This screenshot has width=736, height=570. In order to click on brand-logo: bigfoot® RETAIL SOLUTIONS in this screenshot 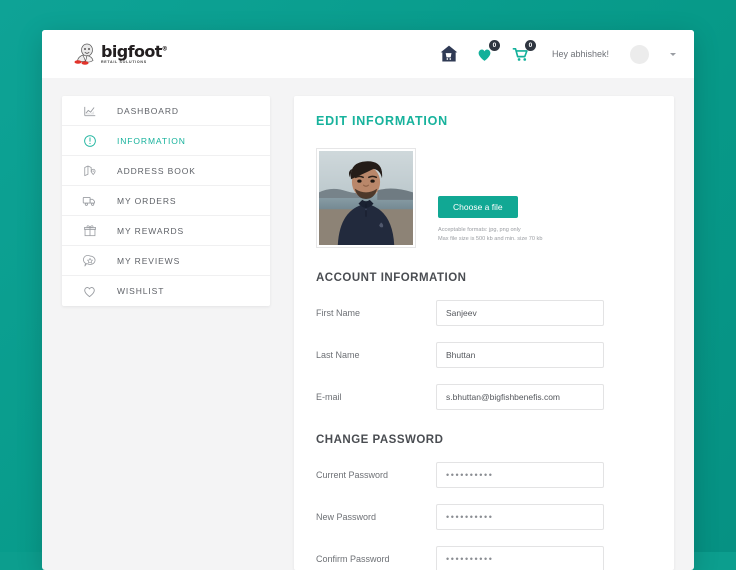, I will do `click(120, 53)`.